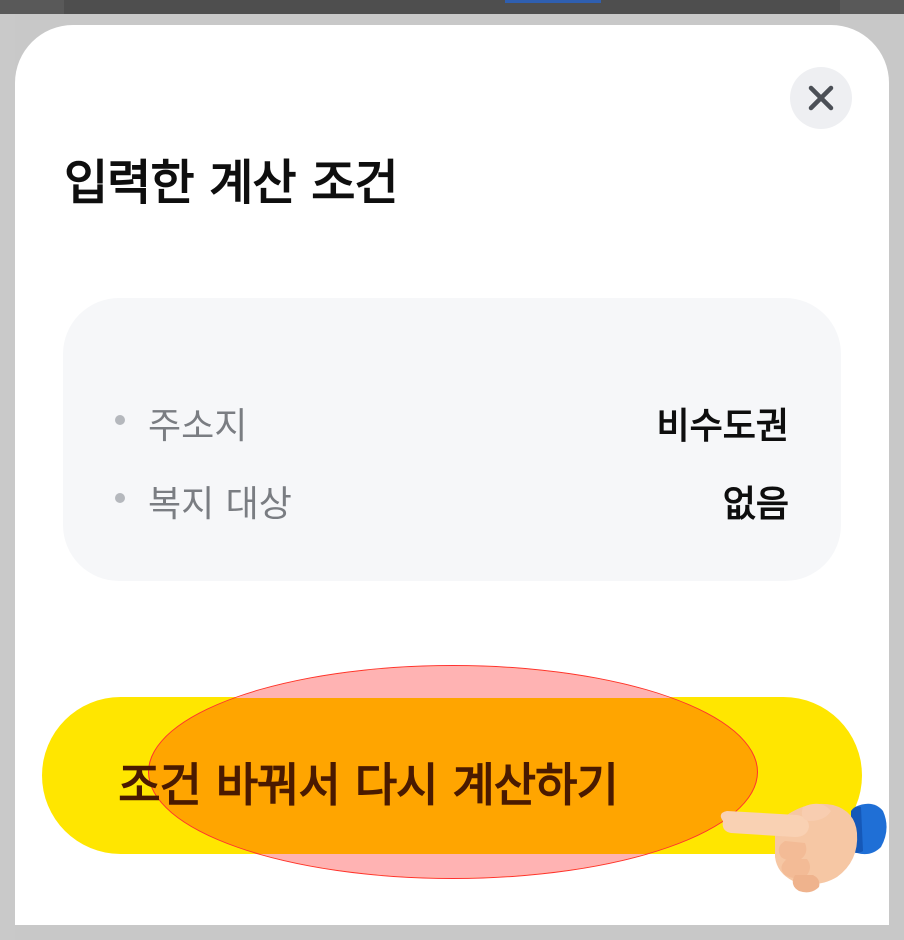  I want to click on close-button, so click(821, 98).